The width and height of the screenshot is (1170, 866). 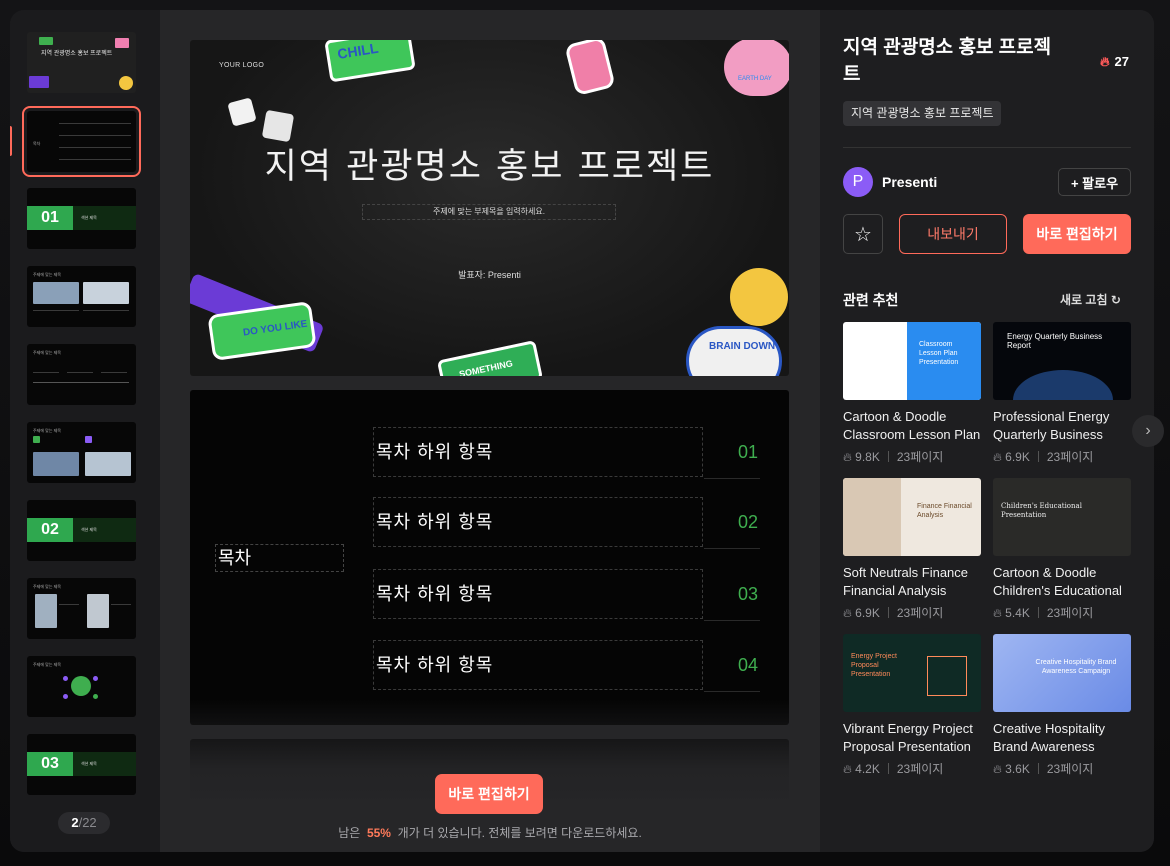 I want to click on remaining-slides-notice: 남은 55% 개가 더 있습니다. 전체를 보려면 다운로드하세요., so click(x=490, y=832).